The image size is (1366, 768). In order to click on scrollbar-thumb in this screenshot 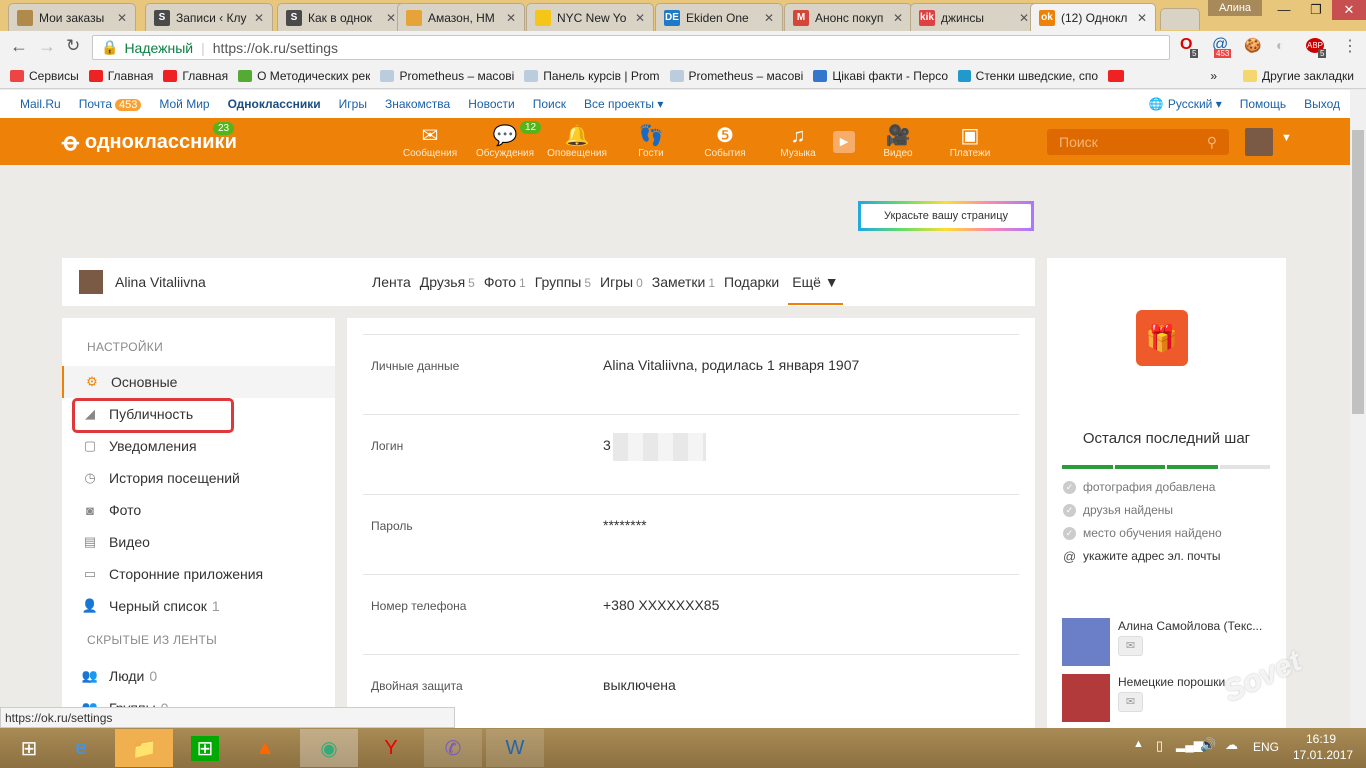, I will do `click(1358, 272)`.